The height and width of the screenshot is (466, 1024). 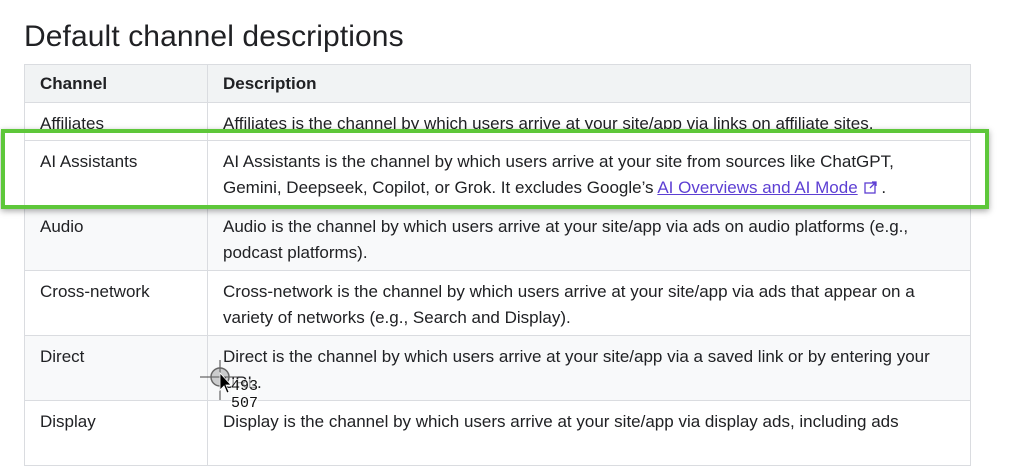 What do you see at coordinates (214, 36) in the screenshot?
I see `page-title: Default channel descriptions` at bounding box center [214, 36].